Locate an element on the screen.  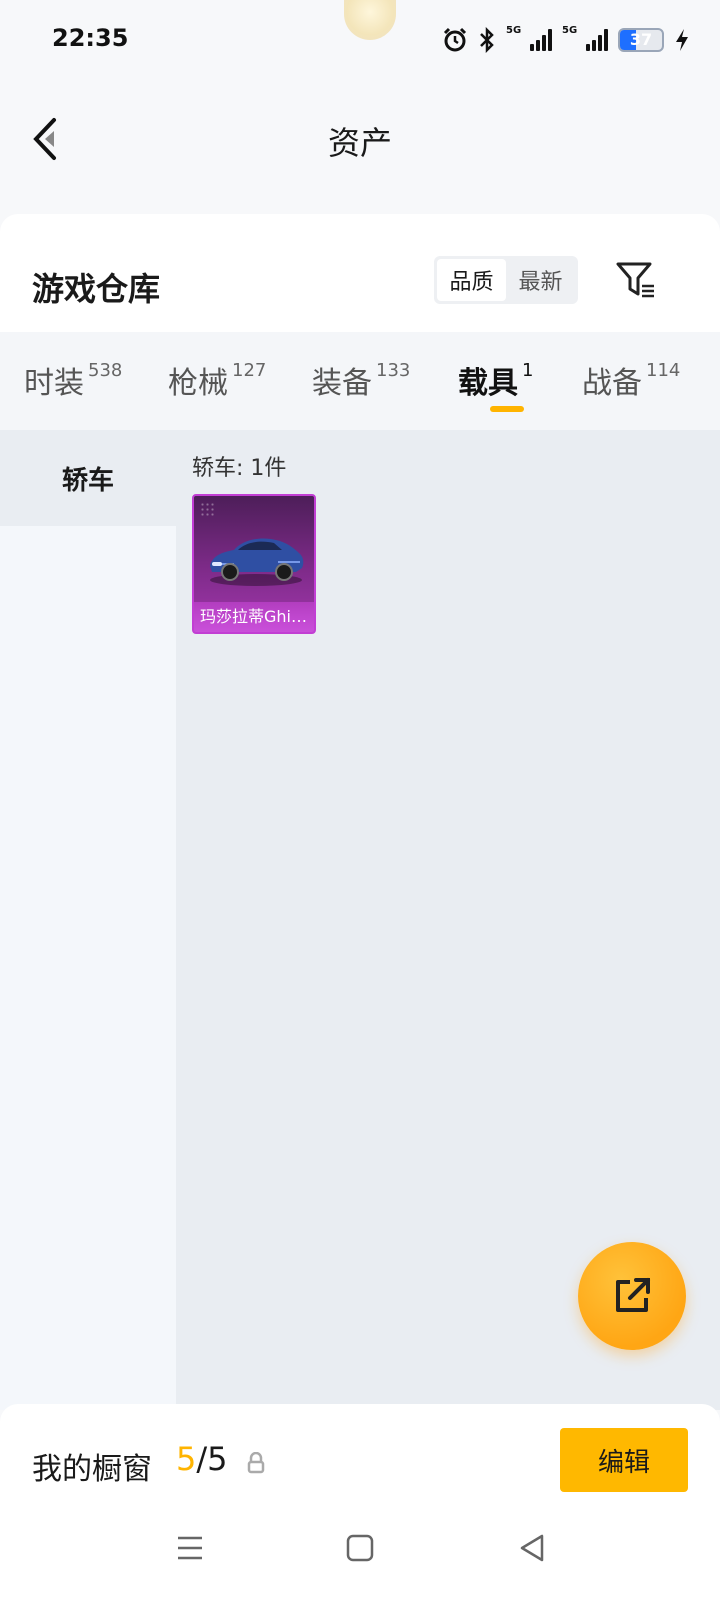
showcase-label: 我的橱窗 is located at coordinates (92, 1469).